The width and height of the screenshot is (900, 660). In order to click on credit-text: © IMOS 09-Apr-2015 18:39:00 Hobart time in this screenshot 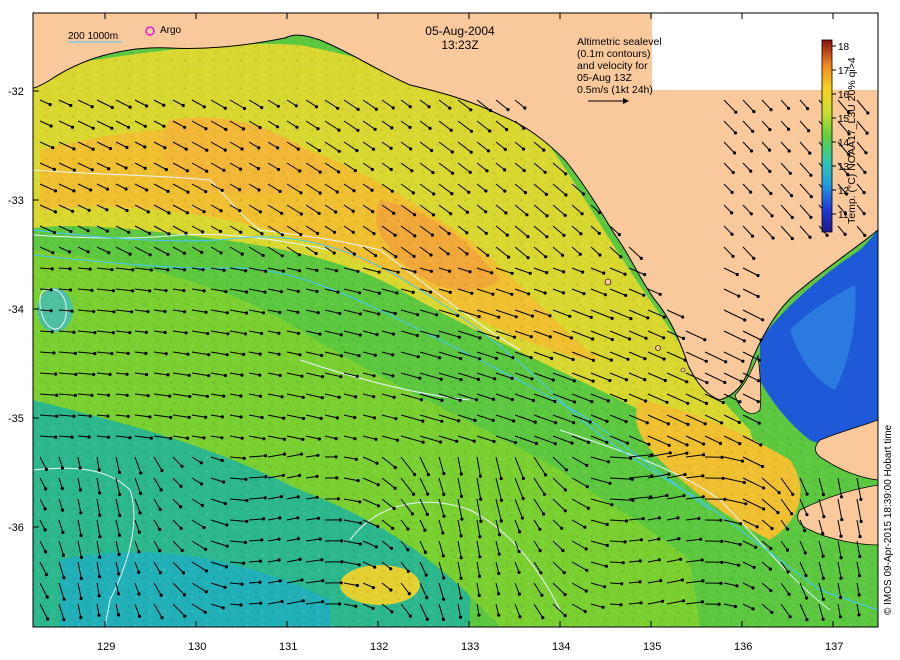, I will do `click(888, 519)`.